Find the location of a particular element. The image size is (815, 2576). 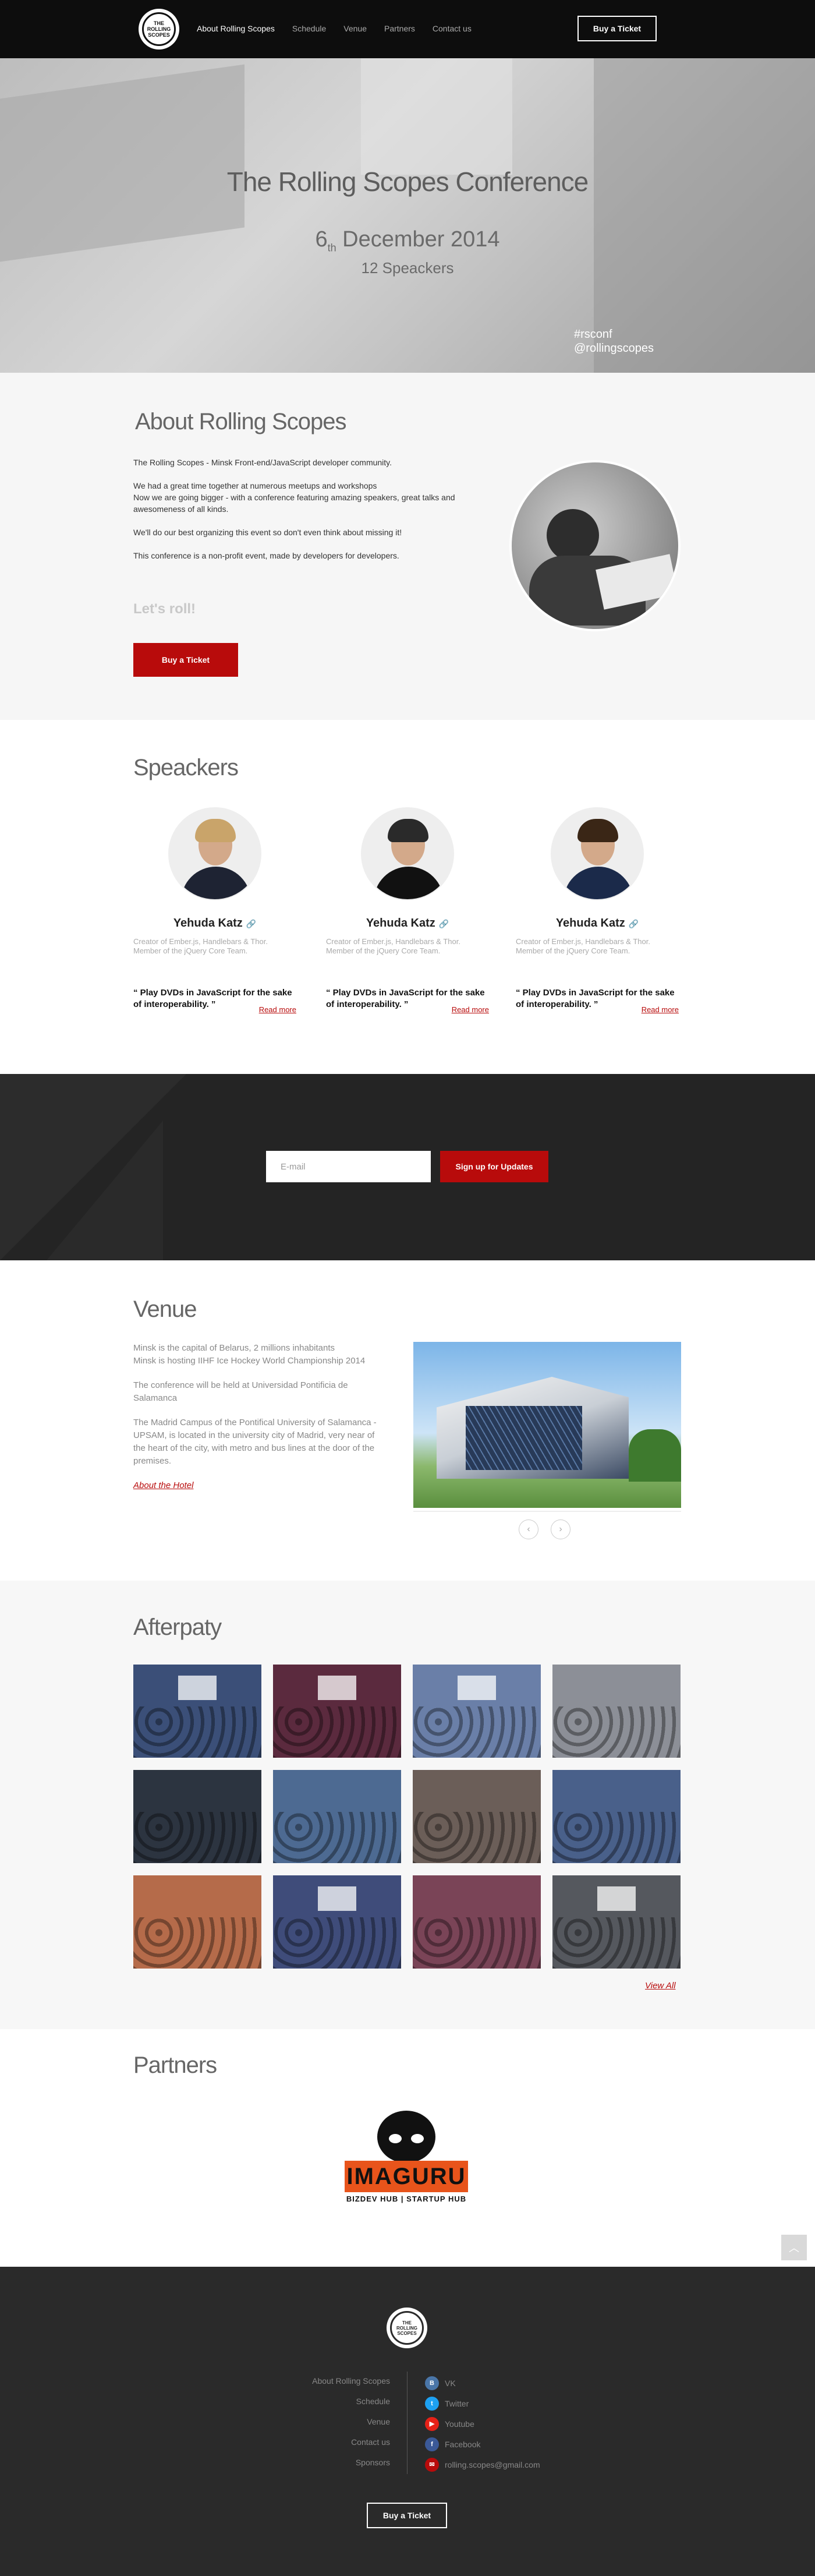

logo-text: THE ROLLING SCOPES is located at coordinates (159, 29).